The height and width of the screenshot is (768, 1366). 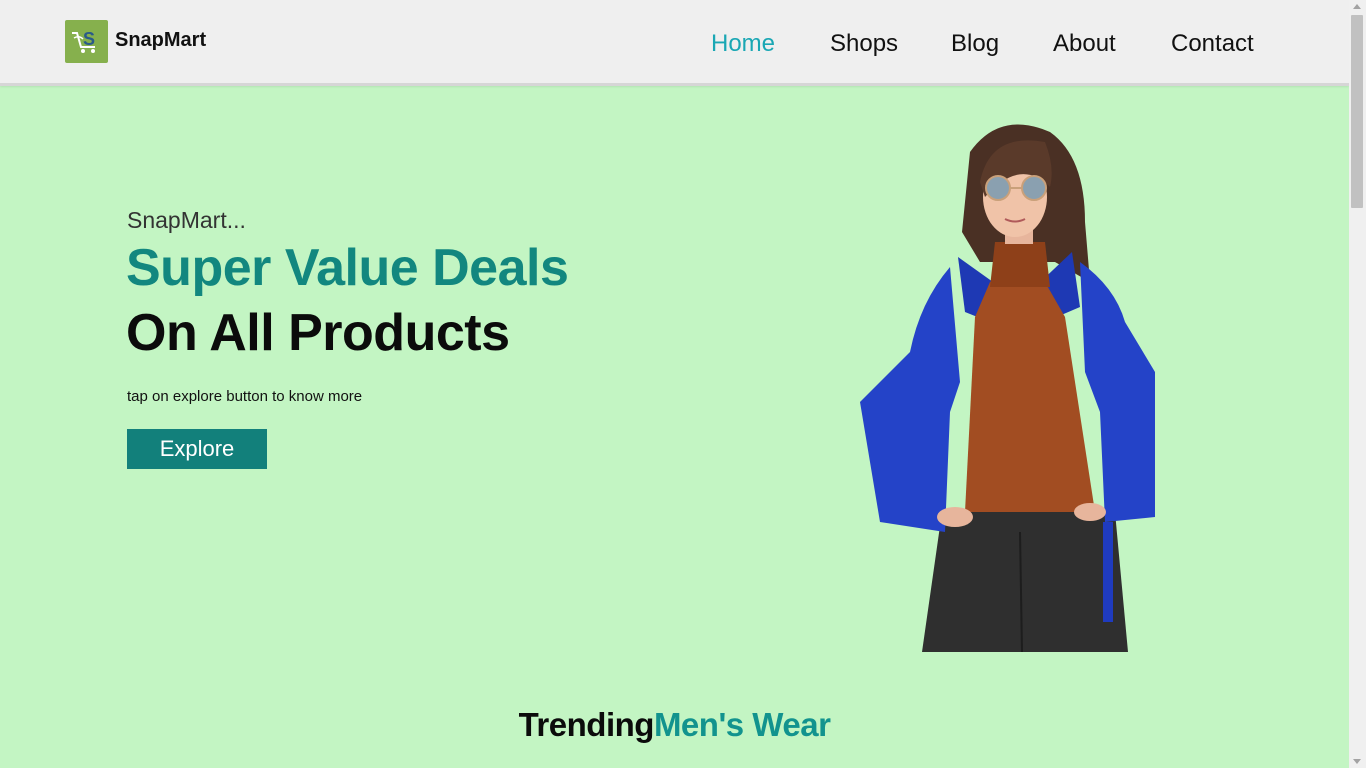 What do you see at coordinates (1357, 6) in the screenshot?
I see `scroll-up-arrow-icon` at bounding box center [1357, 6].